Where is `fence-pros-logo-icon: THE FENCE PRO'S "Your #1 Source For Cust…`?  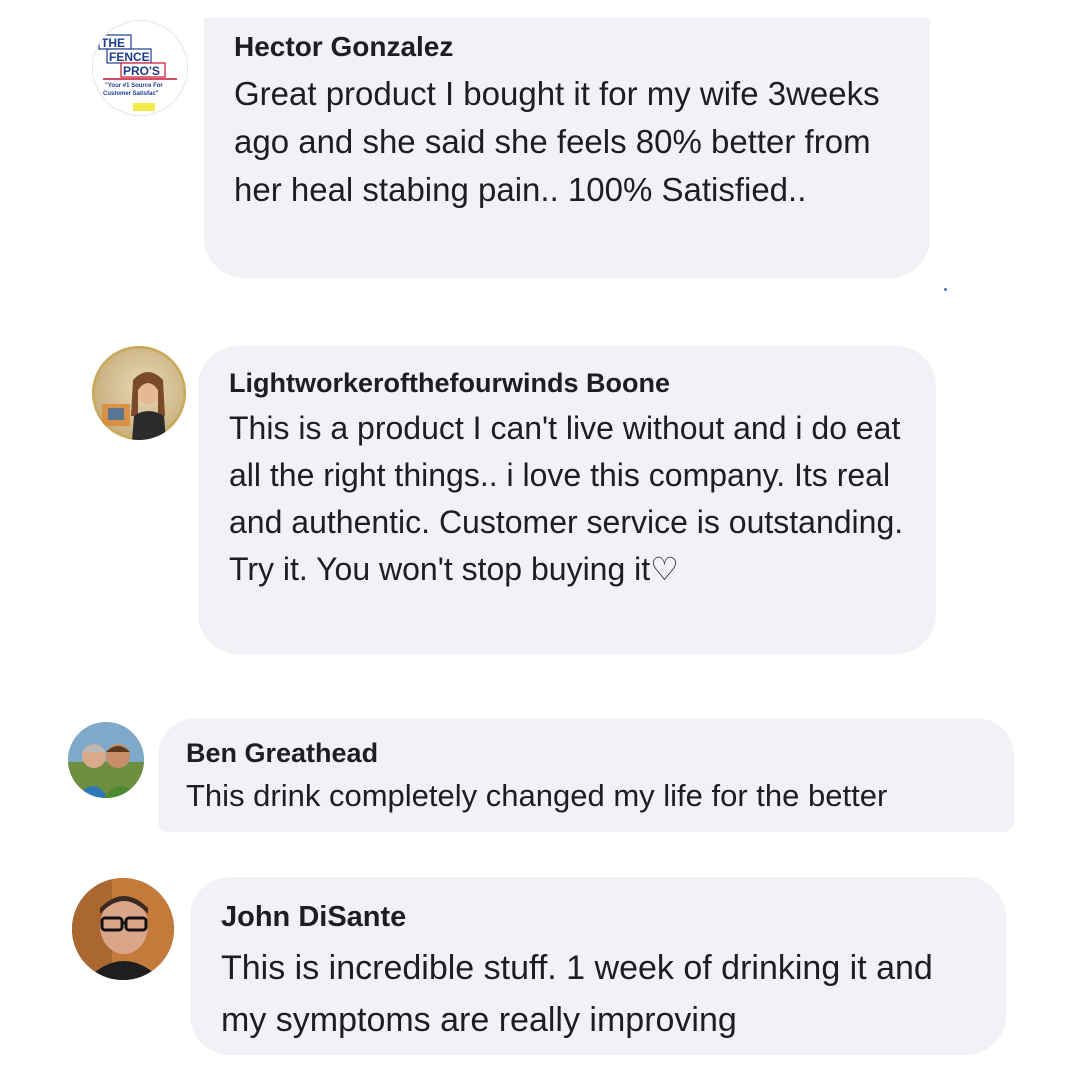
fence-pros-logo-icon: THE FENCE PRO'S "Your #1 Source For Cust… is located at coordinates (140, 68).